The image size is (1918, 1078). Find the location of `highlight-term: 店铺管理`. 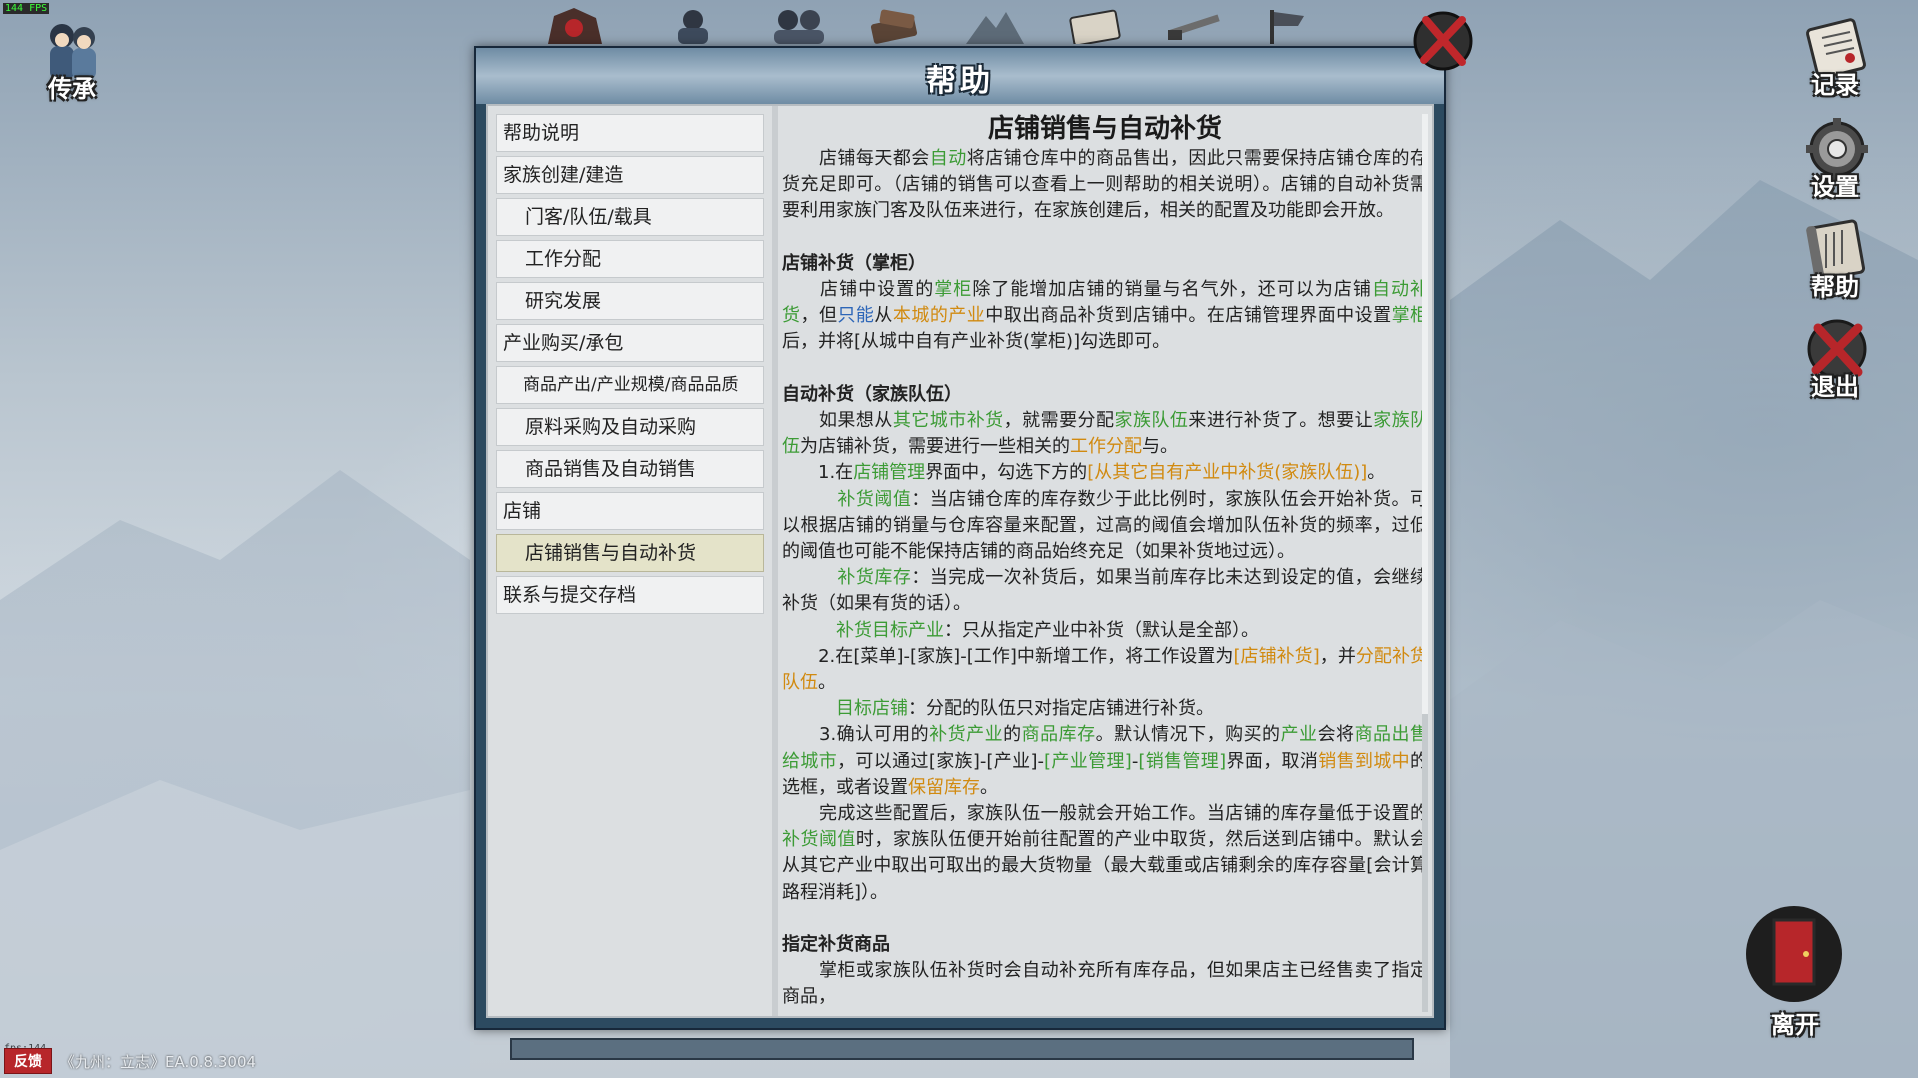

highlight-term: 店铺管理 is located at coordinates (889, 473).